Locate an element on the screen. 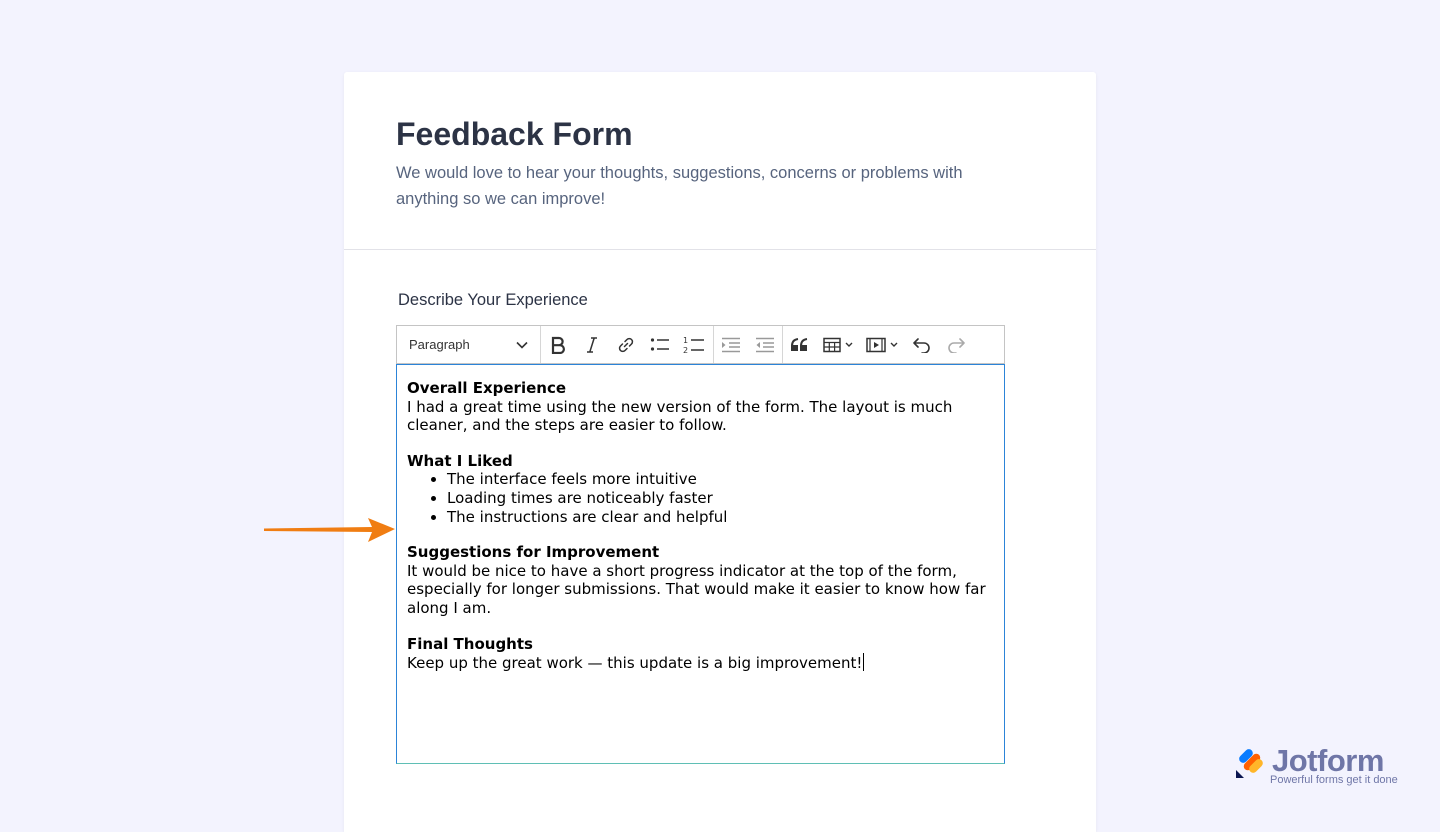  paragraph-format-label: Paragraph is located at coordinates (439, 344).